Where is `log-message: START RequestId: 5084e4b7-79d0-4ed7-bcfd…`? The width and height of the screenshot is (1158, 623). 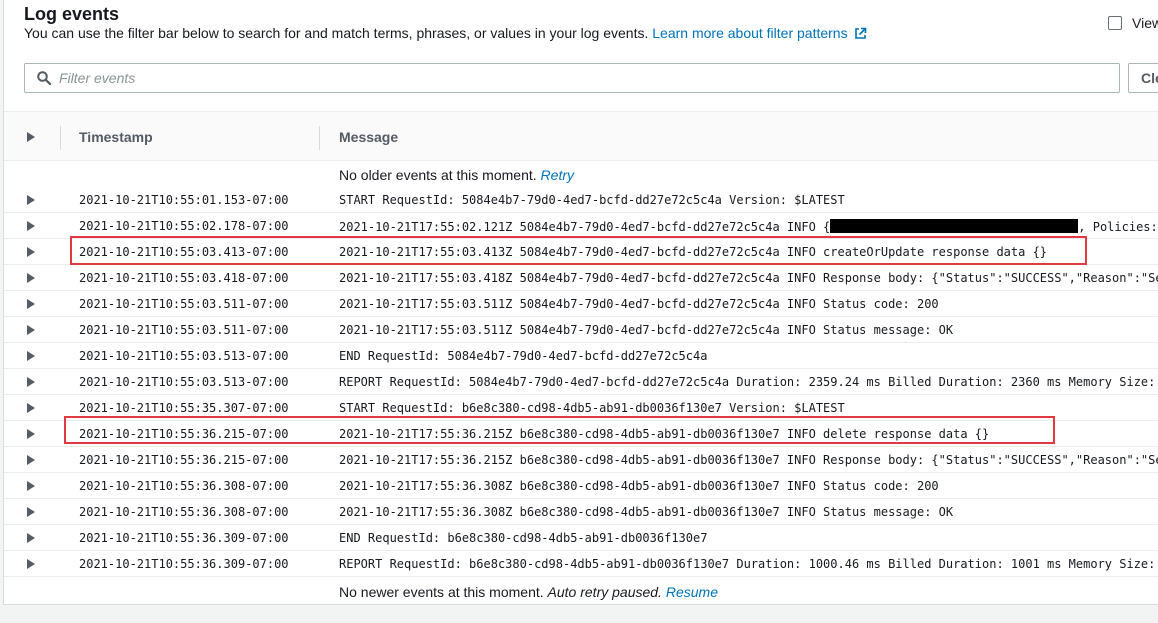
log-message: START RequestId: 5084e4b7-79d0-4ed7-bcfd… is located at coordinates (592, 200).